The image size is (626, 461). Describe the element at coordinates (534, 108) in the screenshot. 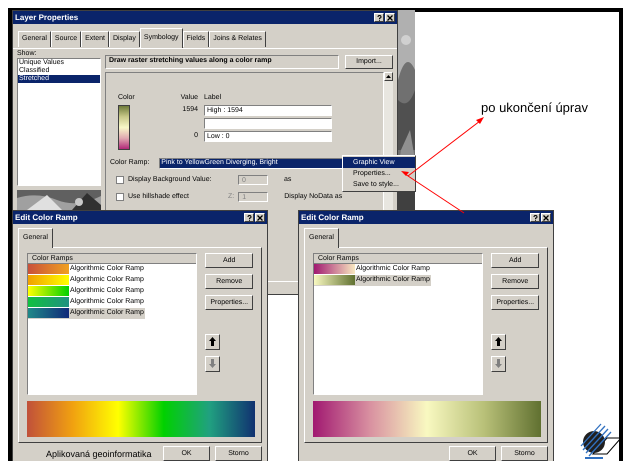

I see `annotation-text: po ukončení úprav` at that location.